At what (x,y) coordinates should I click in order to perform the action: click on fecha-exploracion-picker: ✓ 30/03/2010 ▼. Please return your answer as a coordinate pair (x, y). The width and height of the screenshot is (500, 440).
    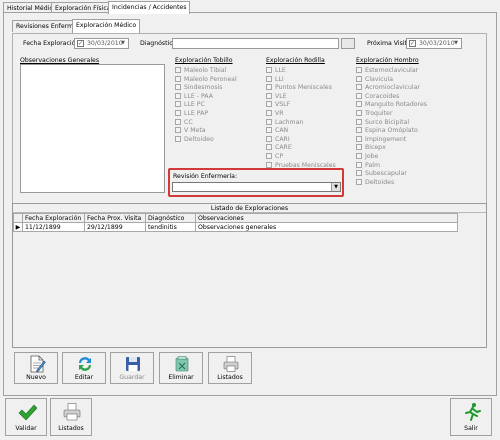
    Looking at the image, I should click on (101, 43).